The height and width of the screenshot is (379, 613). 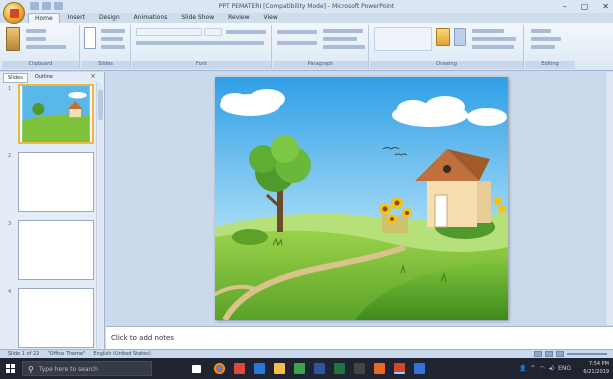 What do you see at coordinates (10, 292) in the screenshot?
I see `slide-number: 4` at bounding box center [10, 292].